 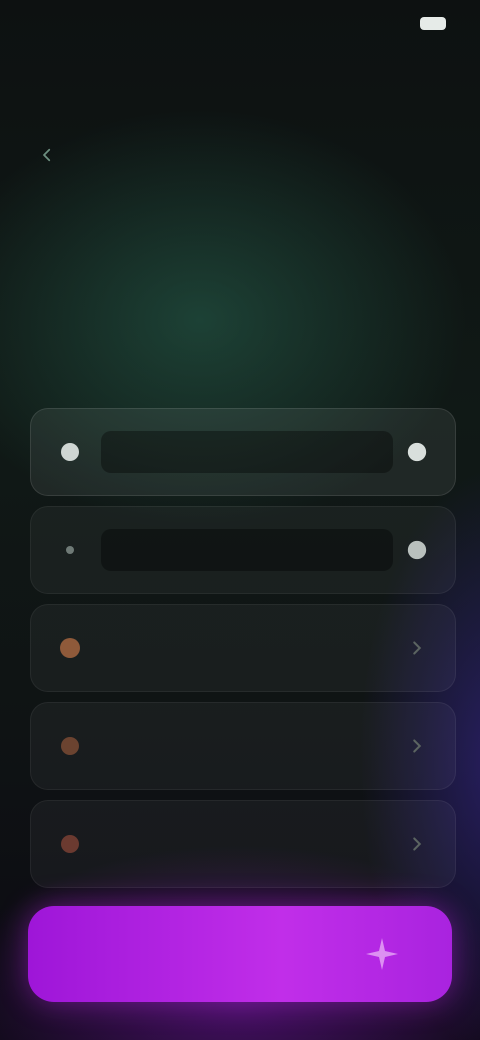 I want to click on continue-button, so click(x=240, y=954).